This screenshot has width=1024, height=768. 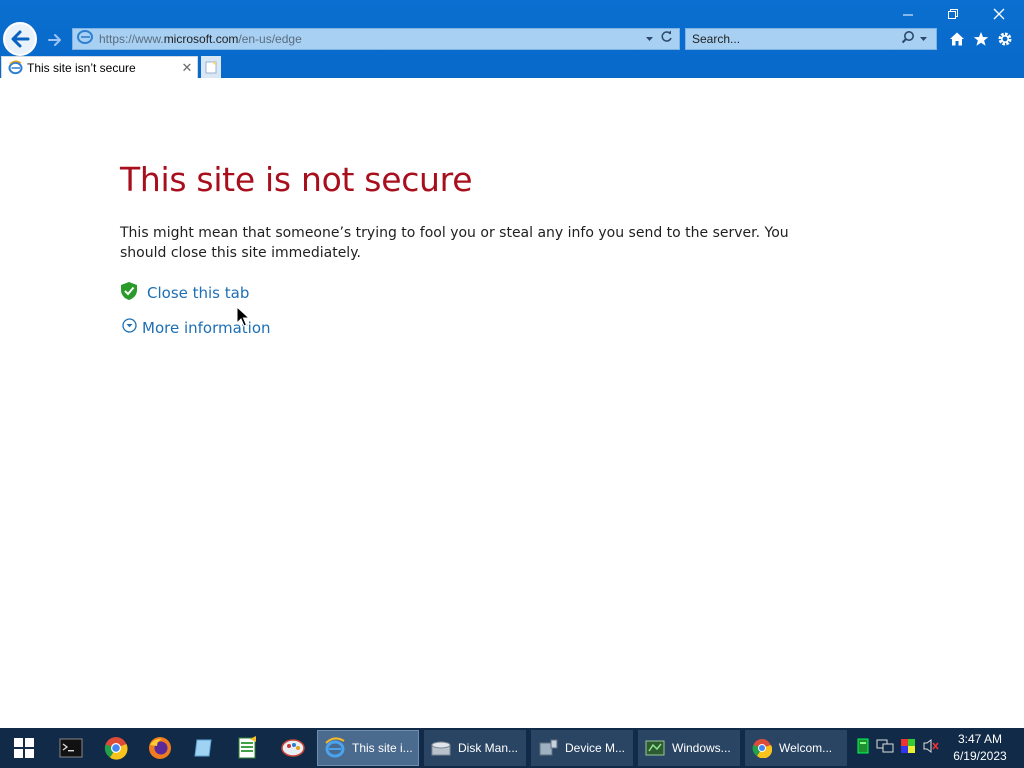 I want to click on network-icon, so click(x=885, y=748).